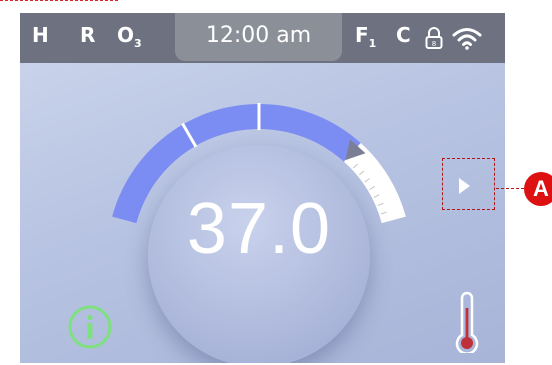 This screenshot has width=552, height=365. What do you see at coordinates (538, 189) in the screenshot?
I see `callout-badge: A` at bounding box center [538, 189].